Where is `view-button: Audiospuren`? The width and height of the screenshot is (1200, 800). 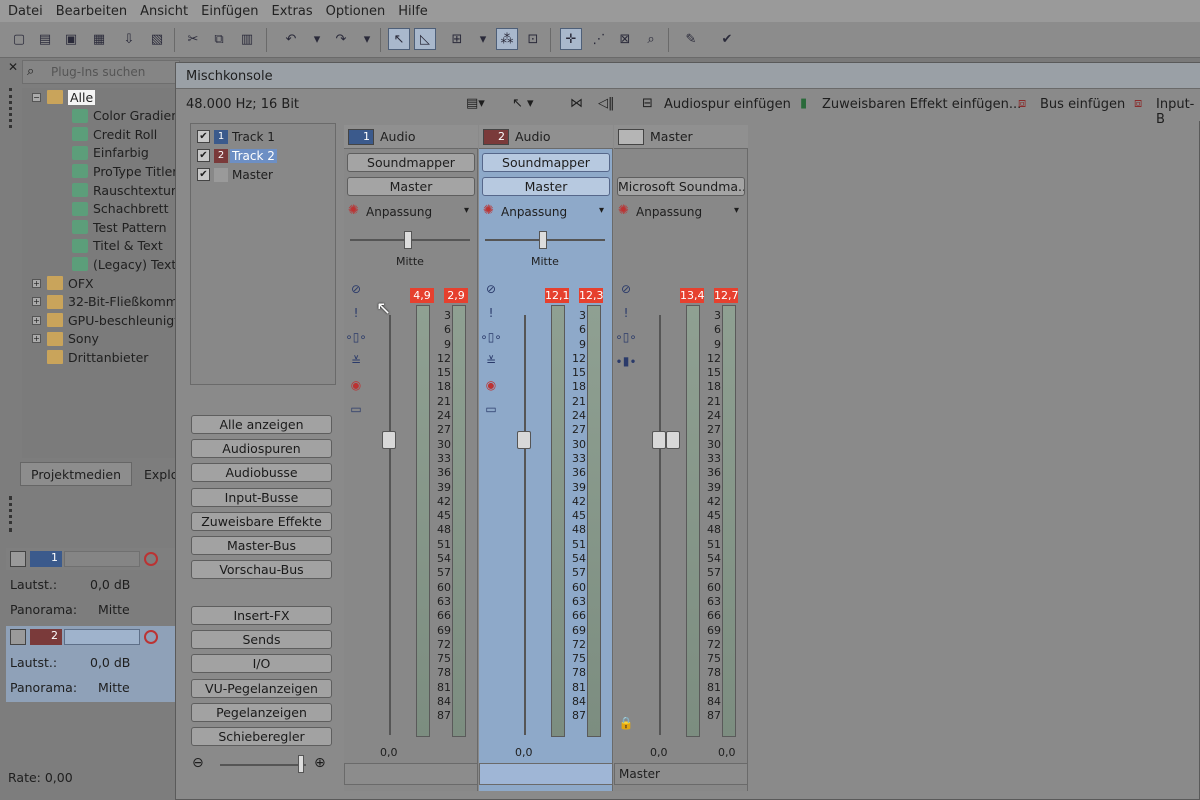 view-button: Audiospuren is located at coordinates (261, 449).